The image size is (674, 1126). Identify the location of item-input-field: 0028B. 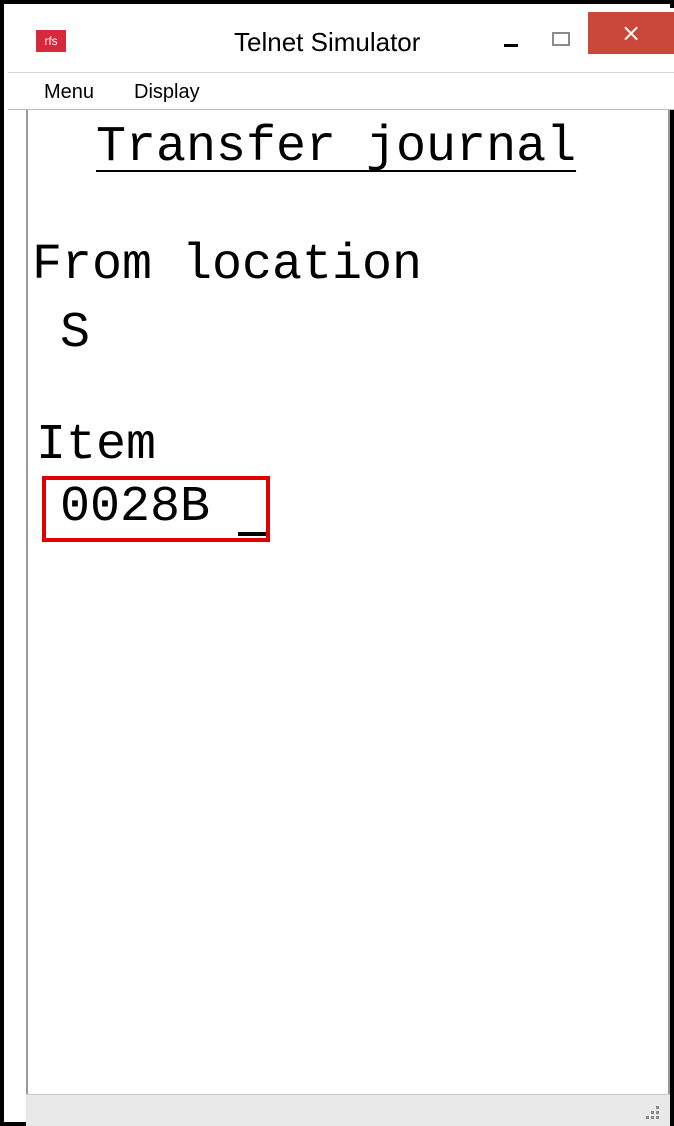
(156, 509).